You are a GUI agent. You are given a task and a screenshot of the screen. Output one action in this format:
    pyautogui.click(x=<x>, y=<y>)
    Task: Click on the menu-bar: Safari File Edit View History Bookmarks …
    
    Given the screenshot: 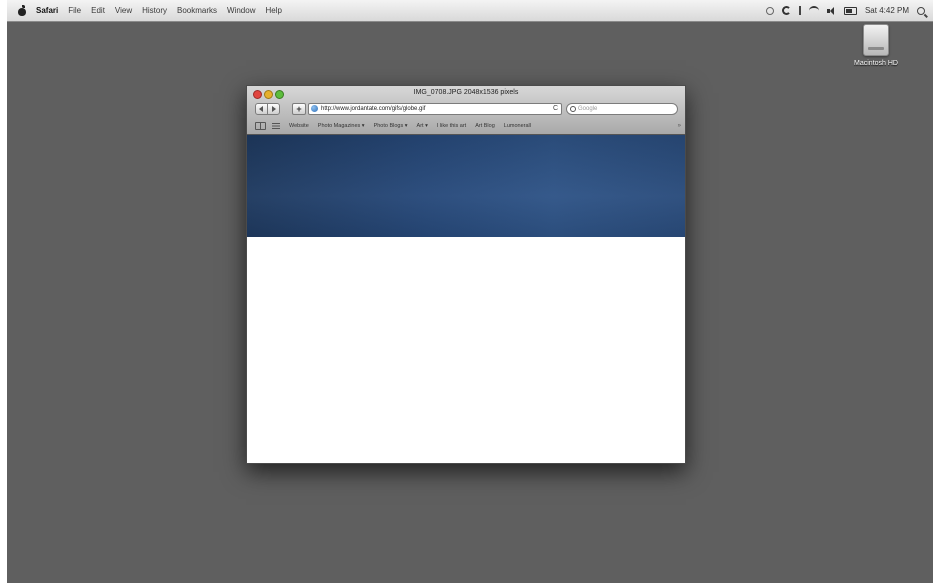 What is the action you would take?
    pyautogui.click(x=470, y=11)
    